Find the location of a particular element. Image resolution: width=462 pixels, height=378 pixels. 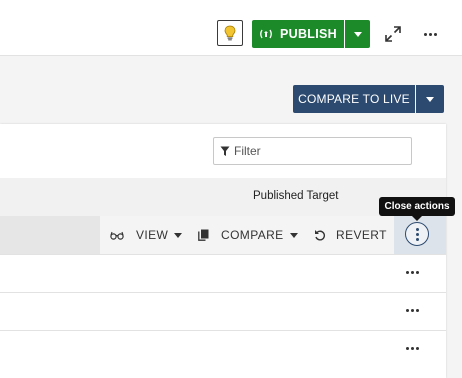

glasses-icon is located at coordinates (117, 235).